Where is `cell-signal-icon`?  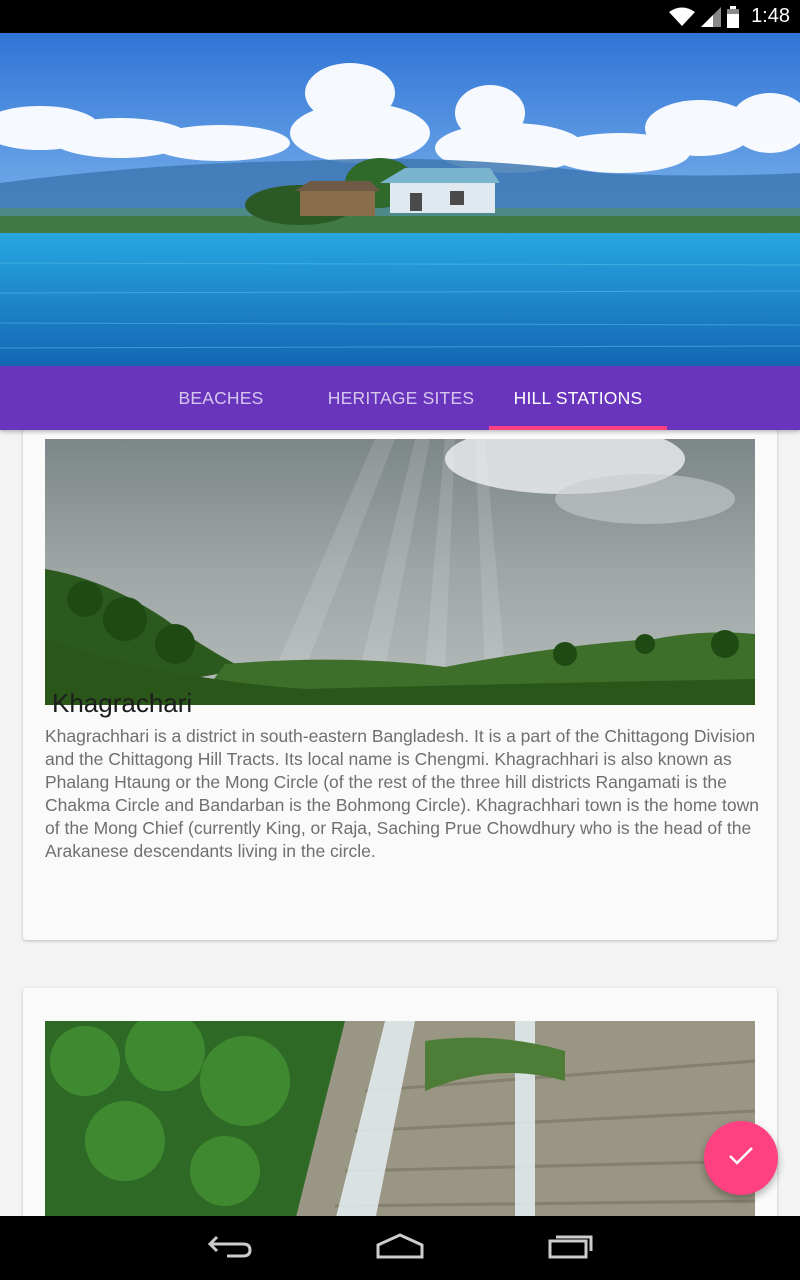 cell-signal-icon is located at coordinates (711, 16).